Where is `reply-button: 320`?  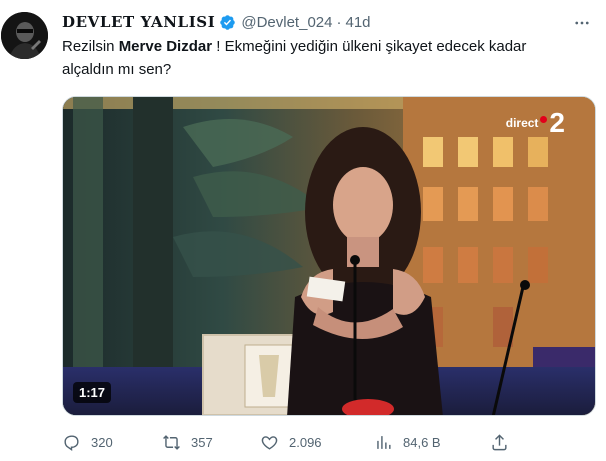 reply-button: 320 is located at coordinates (87, 442).